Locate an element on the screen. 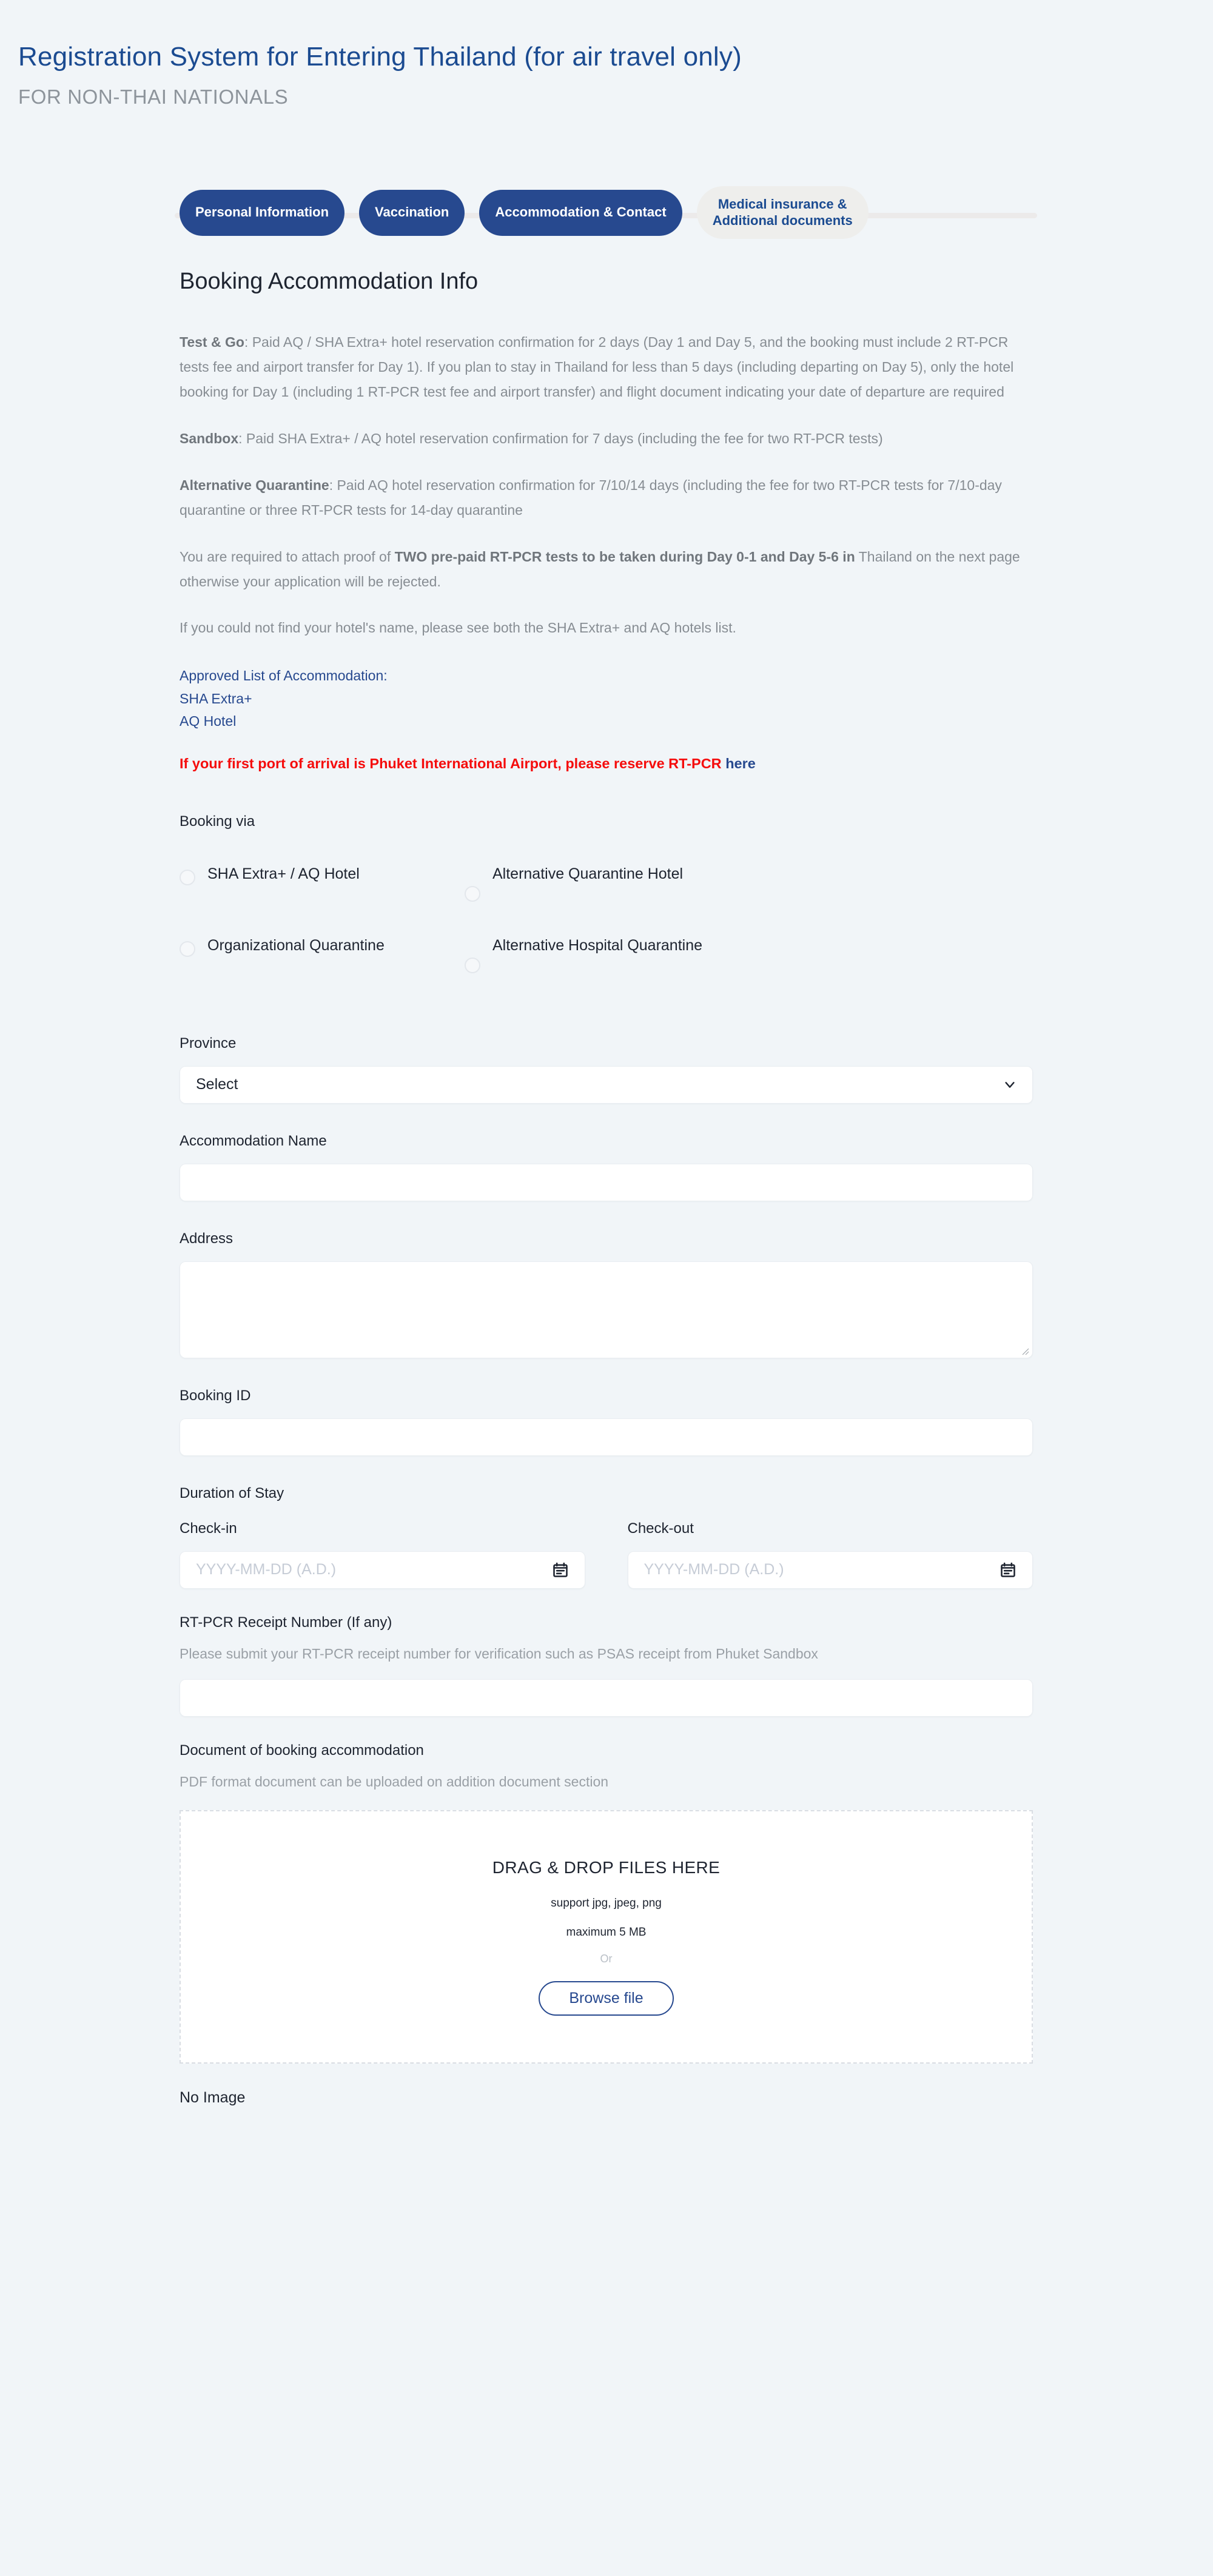 The image size is (1213, 2576). check-in-col: Check-in YYYY-MM-DD (A.D.) is located at coordinates (383, 1554).